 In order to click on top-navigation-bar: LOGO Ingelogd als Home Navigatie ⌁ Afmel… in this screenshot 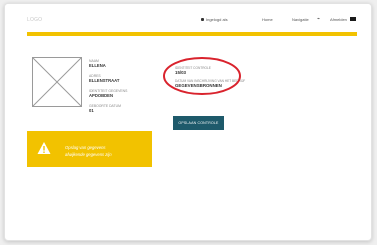, I will do `click(188, 18)`.